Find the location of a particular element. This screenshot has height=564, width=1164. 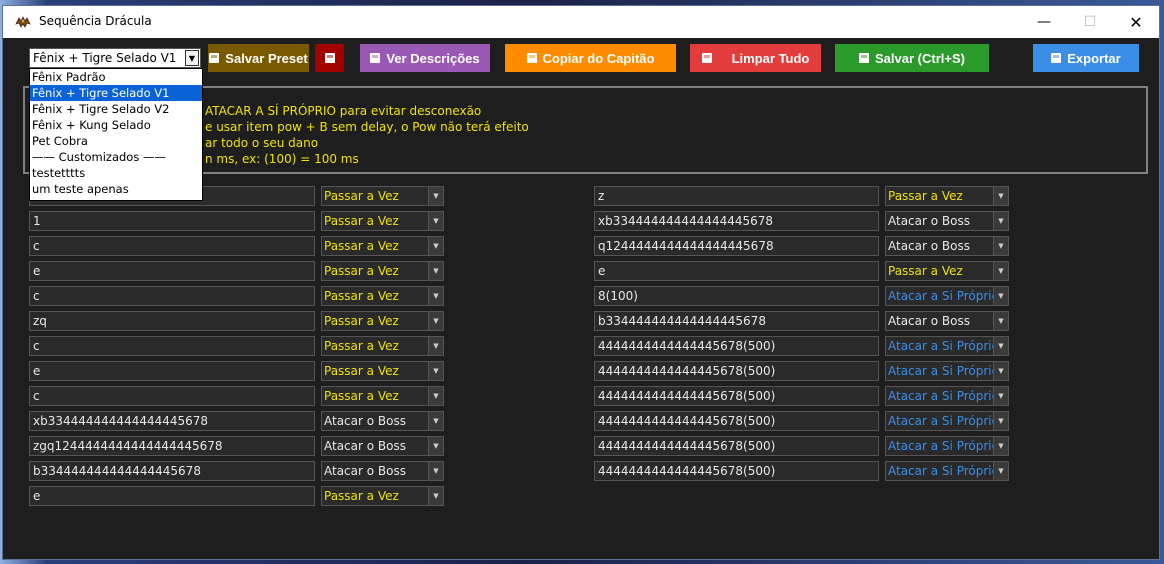

preset-option: —— Customizados —— is located at coordinates (116, 157).